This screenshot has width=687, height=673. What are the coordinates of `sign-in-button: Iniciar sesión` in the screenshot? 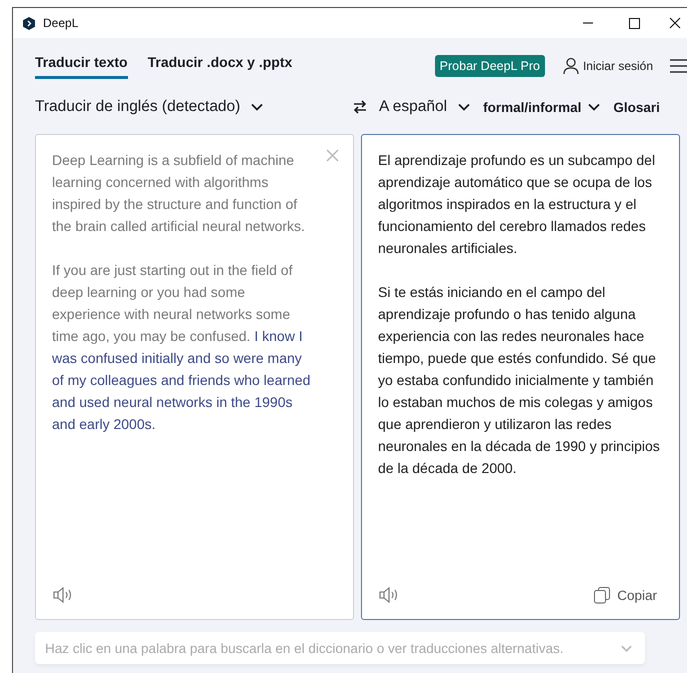 It's located at (607, 66).